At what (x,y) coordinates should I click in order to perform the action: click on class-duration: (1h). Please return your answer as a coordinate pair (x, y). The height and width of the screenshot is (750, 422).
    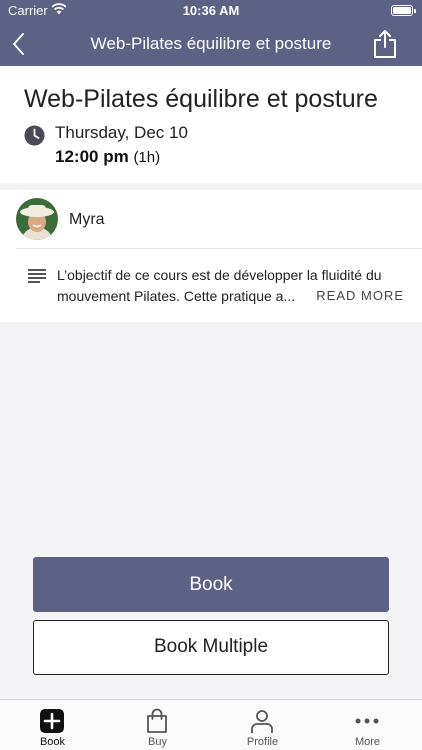
    Looking at the image, I should click on (147, 157).